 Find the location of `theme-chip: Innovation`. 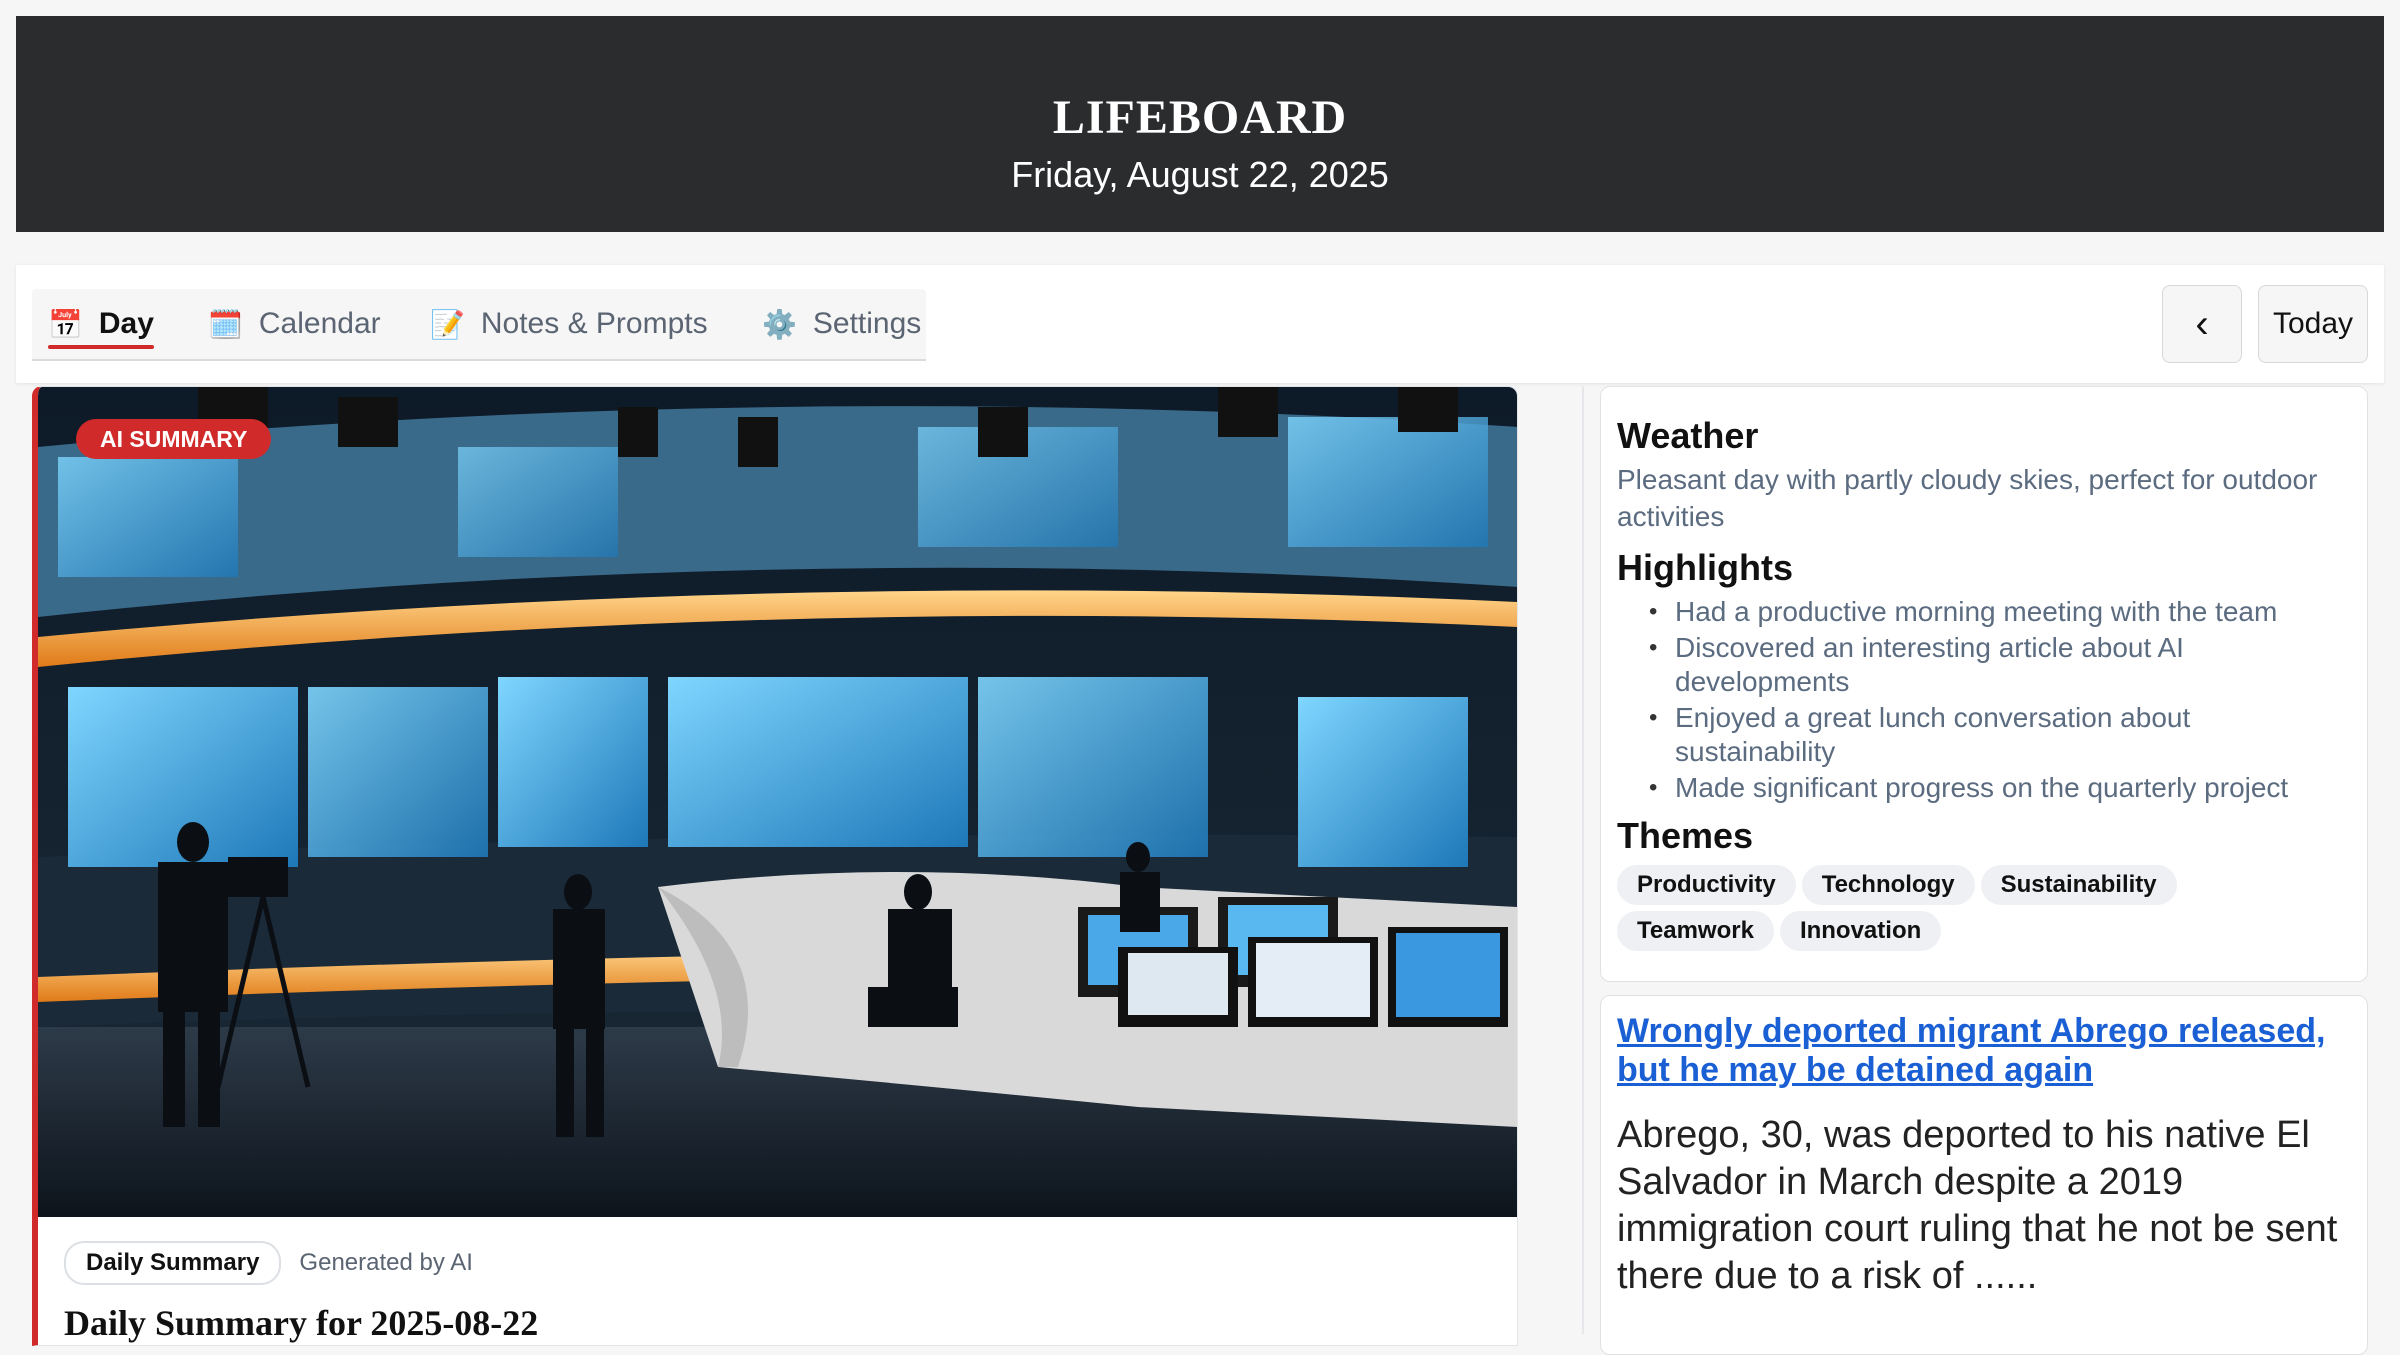

theme-chip: Innovation is located at coordinates (1860, 931).